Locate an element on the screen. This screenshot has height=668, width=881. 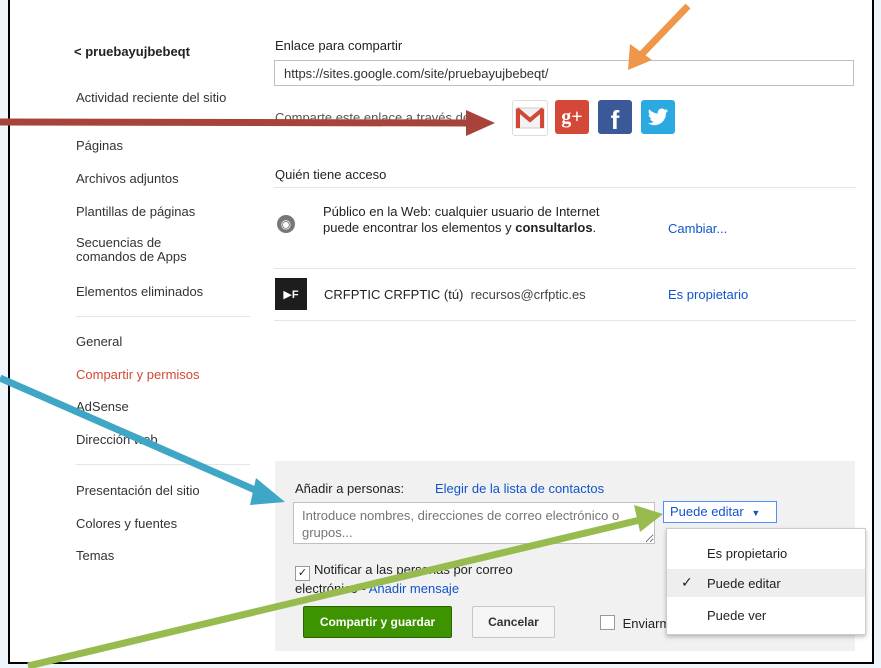
sidebar-item-compartir: Compartir y permisos is located at coordinates (138, 374).